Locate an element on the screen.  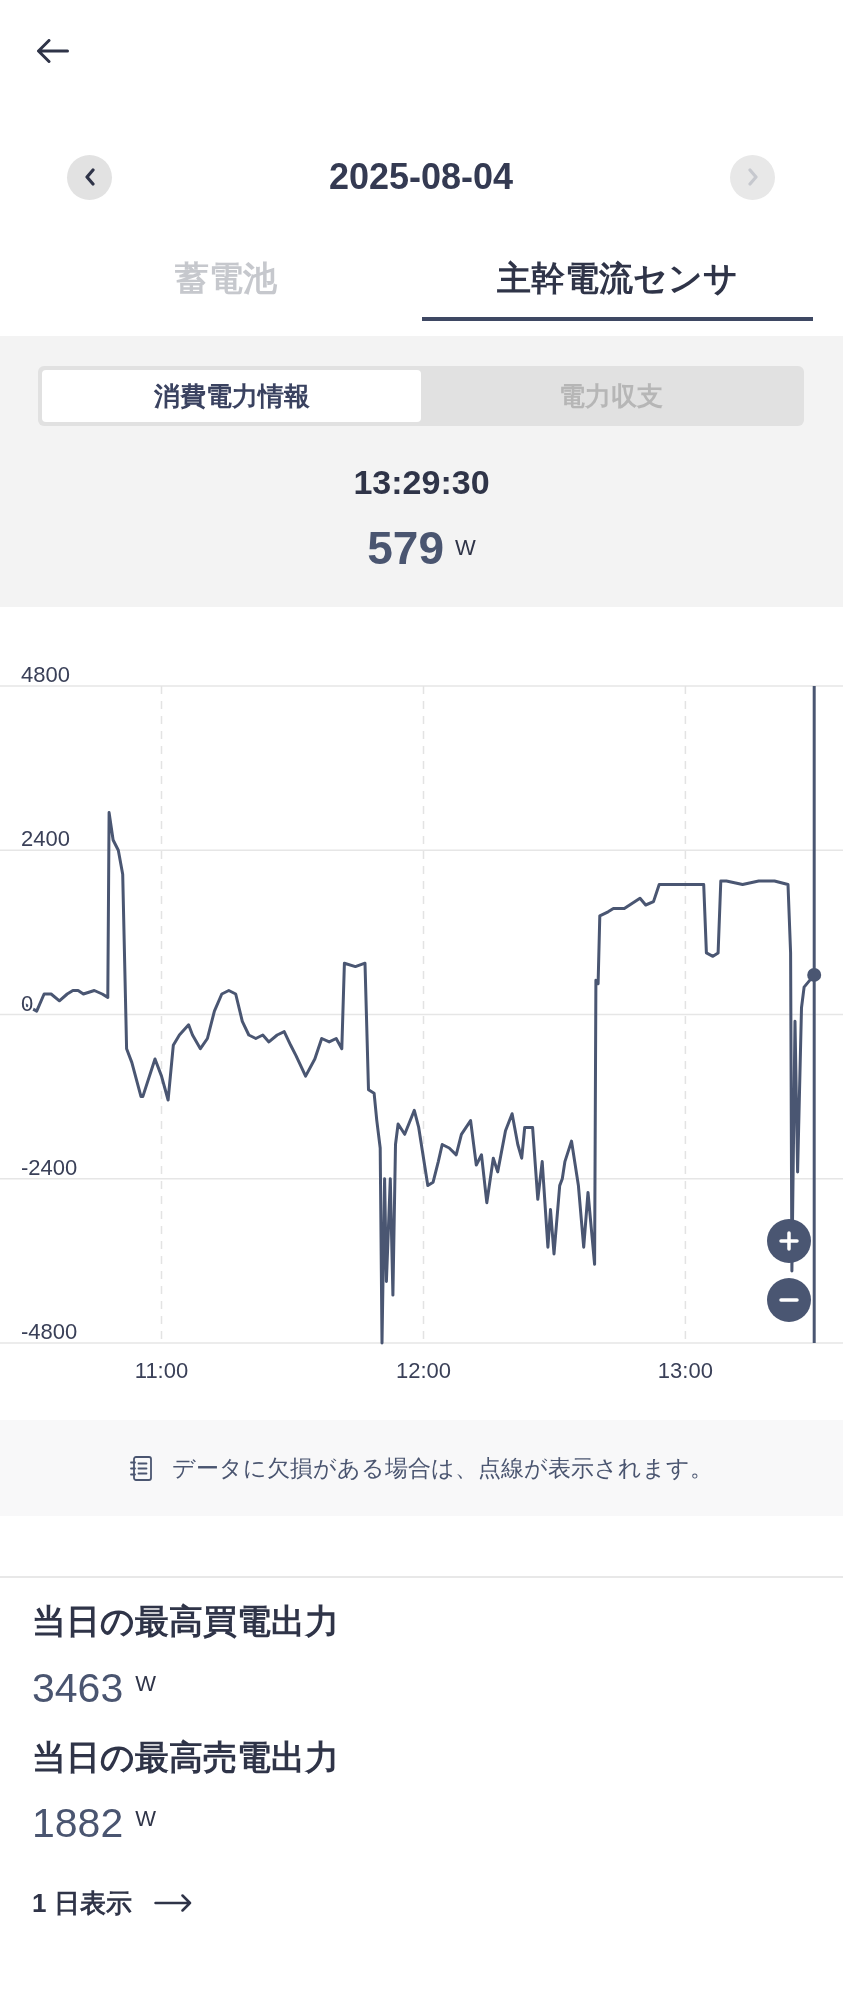
y-axis-label: 2400 is located at coordinates (45, 839).